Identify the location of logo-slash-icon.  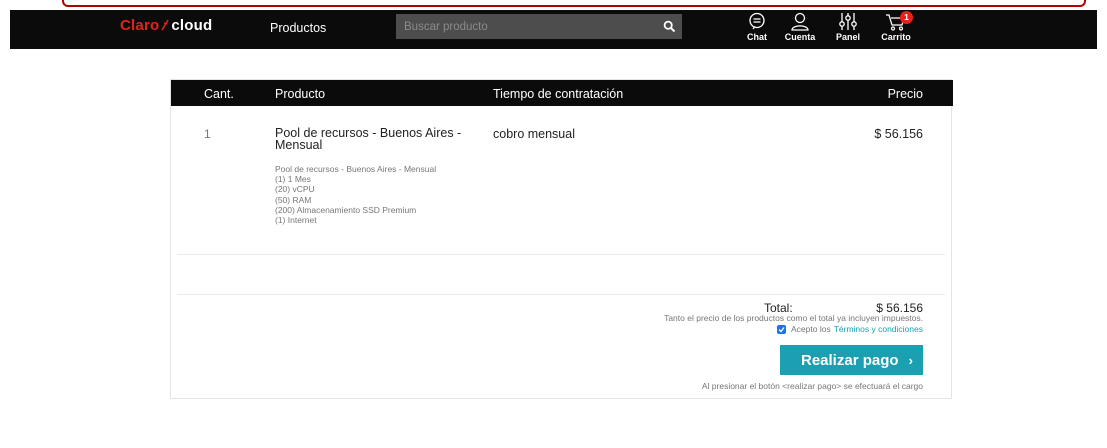
(165, 25).